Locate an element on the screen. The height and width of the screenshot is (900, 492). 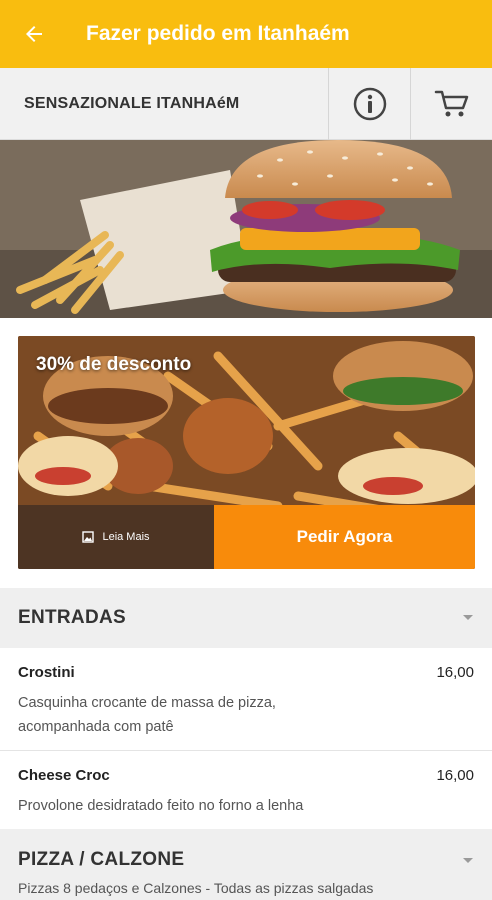
promo-title: 30% de desconto is located at coordinates (114, 364).